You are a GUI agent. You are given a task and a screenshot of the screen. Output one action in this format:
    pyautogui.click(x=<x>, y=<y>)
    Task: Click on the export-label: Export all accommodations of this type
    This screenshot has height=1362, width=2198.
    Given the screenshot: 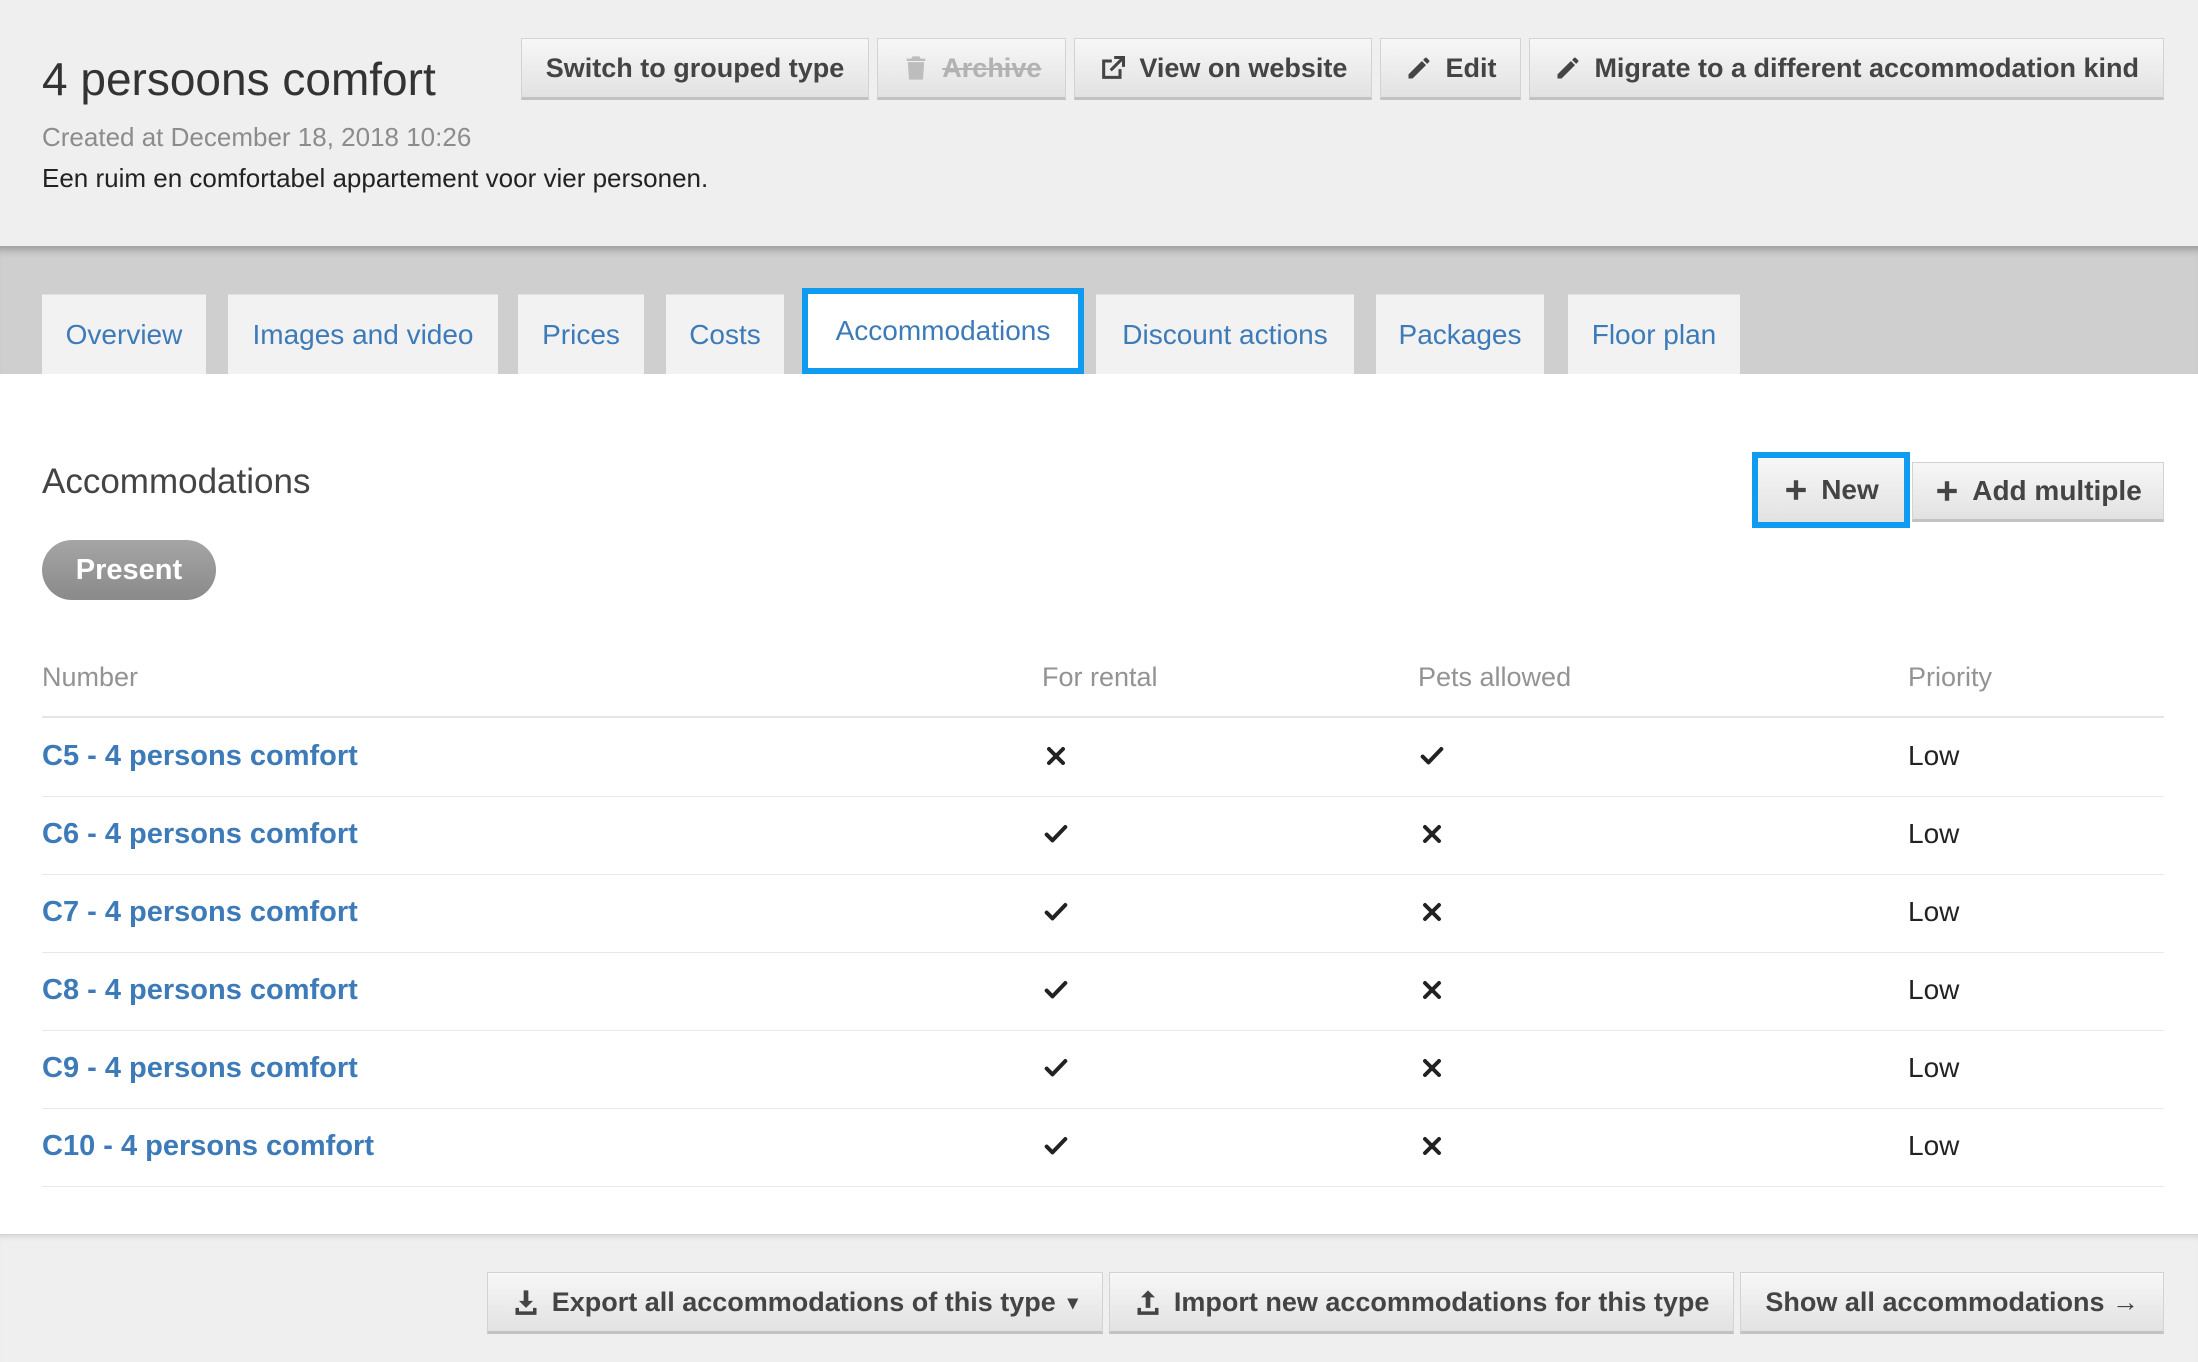 What is the action you would take?
    pyautogui.click(x=803, y=1301)
    